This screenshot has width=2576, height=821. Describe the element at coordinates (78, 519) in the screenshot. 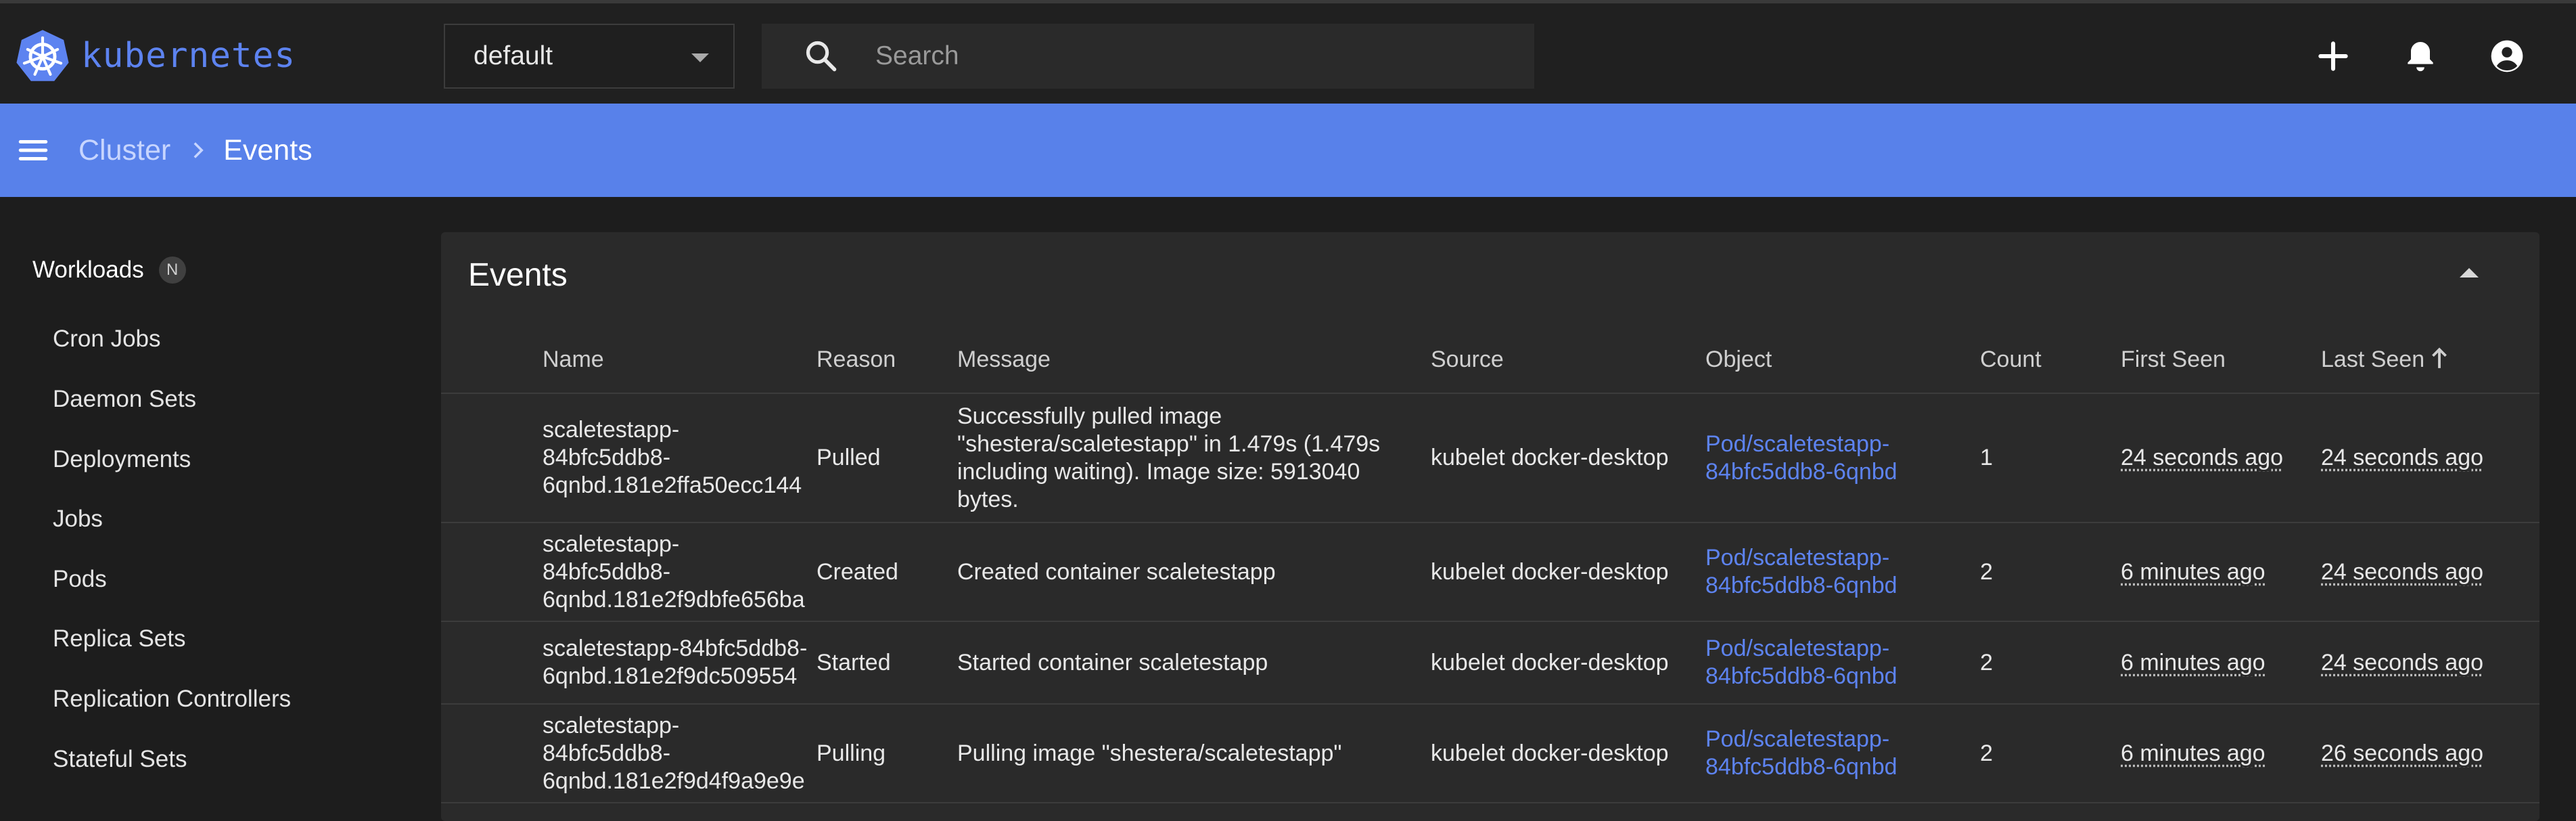

I see `sidebar-item-jobs: Jobs` at that location.